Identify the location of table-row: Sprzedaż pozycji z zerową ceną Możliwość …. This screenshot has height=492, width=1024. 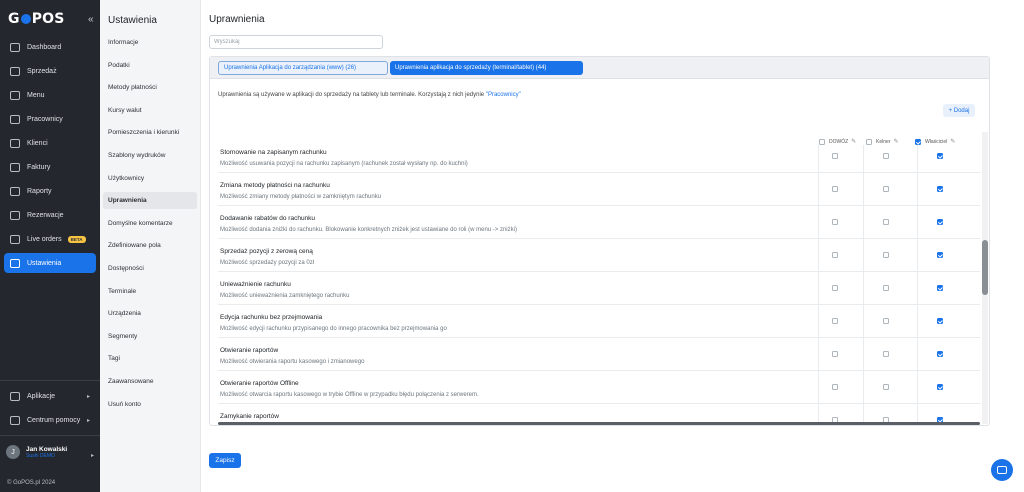
(599, 255).